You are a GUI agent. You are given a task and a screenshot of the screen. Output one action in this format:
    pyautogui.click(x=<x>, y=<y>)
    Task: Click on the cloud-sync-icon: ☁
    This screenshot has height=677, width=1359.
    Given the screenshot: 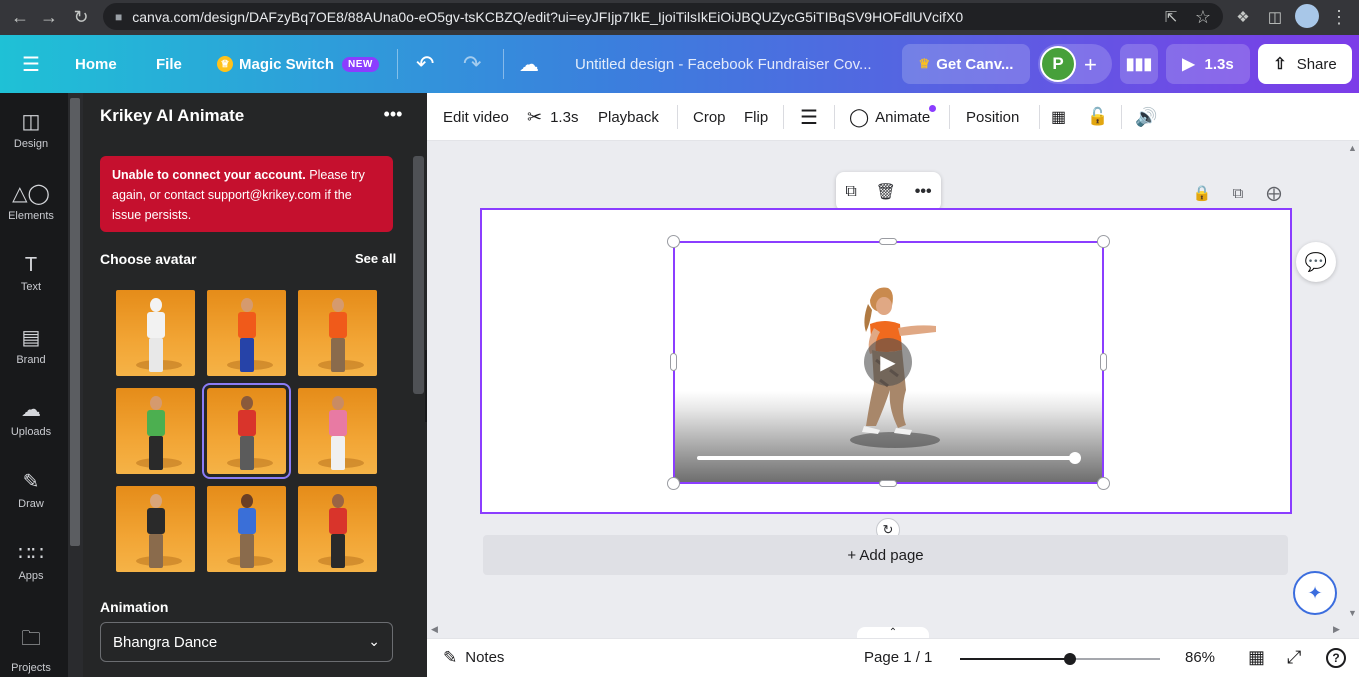 What is the action you would take?
    pyautogui.click(x=529, y=64)
    